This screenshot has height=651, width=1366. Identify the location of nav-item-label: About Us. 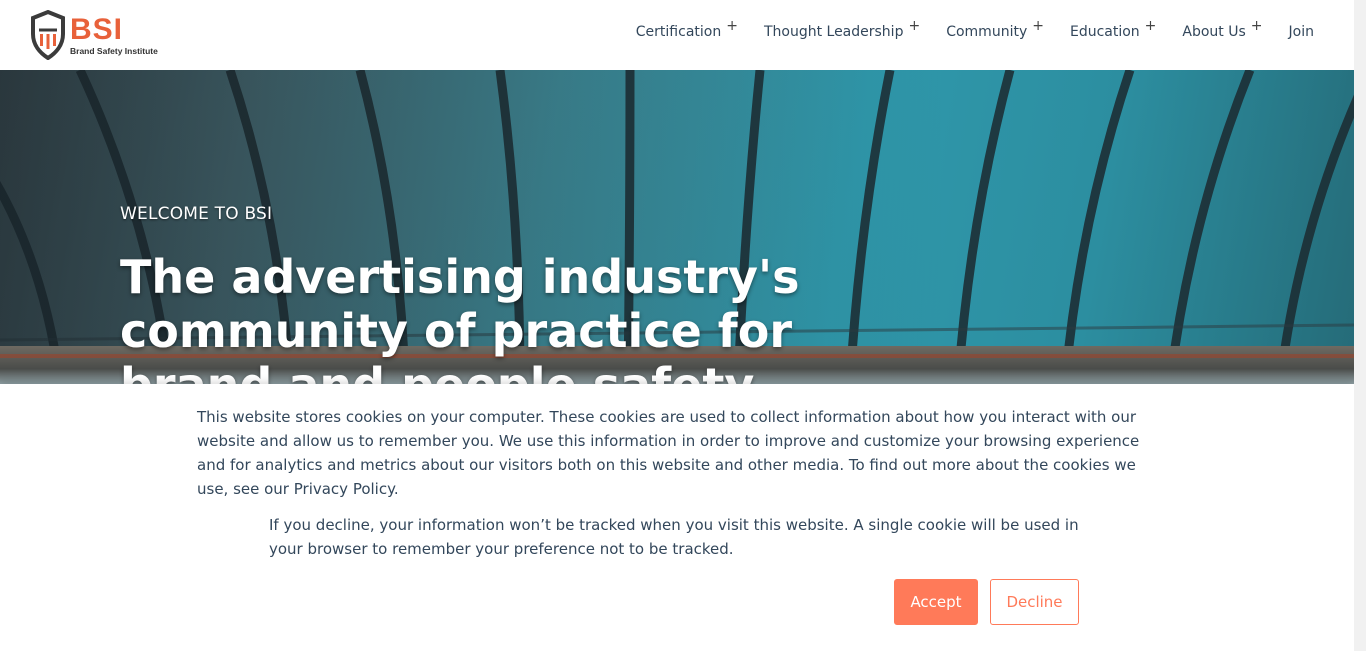
(1214, 32).